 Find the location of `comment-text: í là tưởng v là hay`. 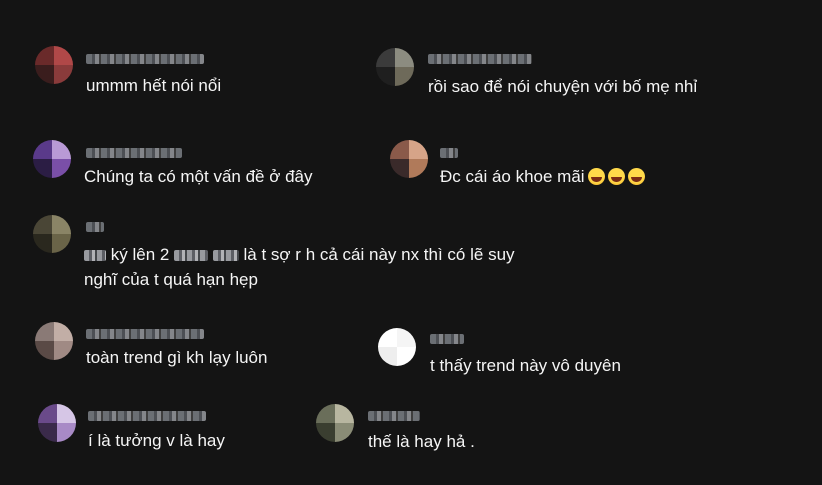

comment-text: í là tưởng v là hay is located at coordinates (156, 440).